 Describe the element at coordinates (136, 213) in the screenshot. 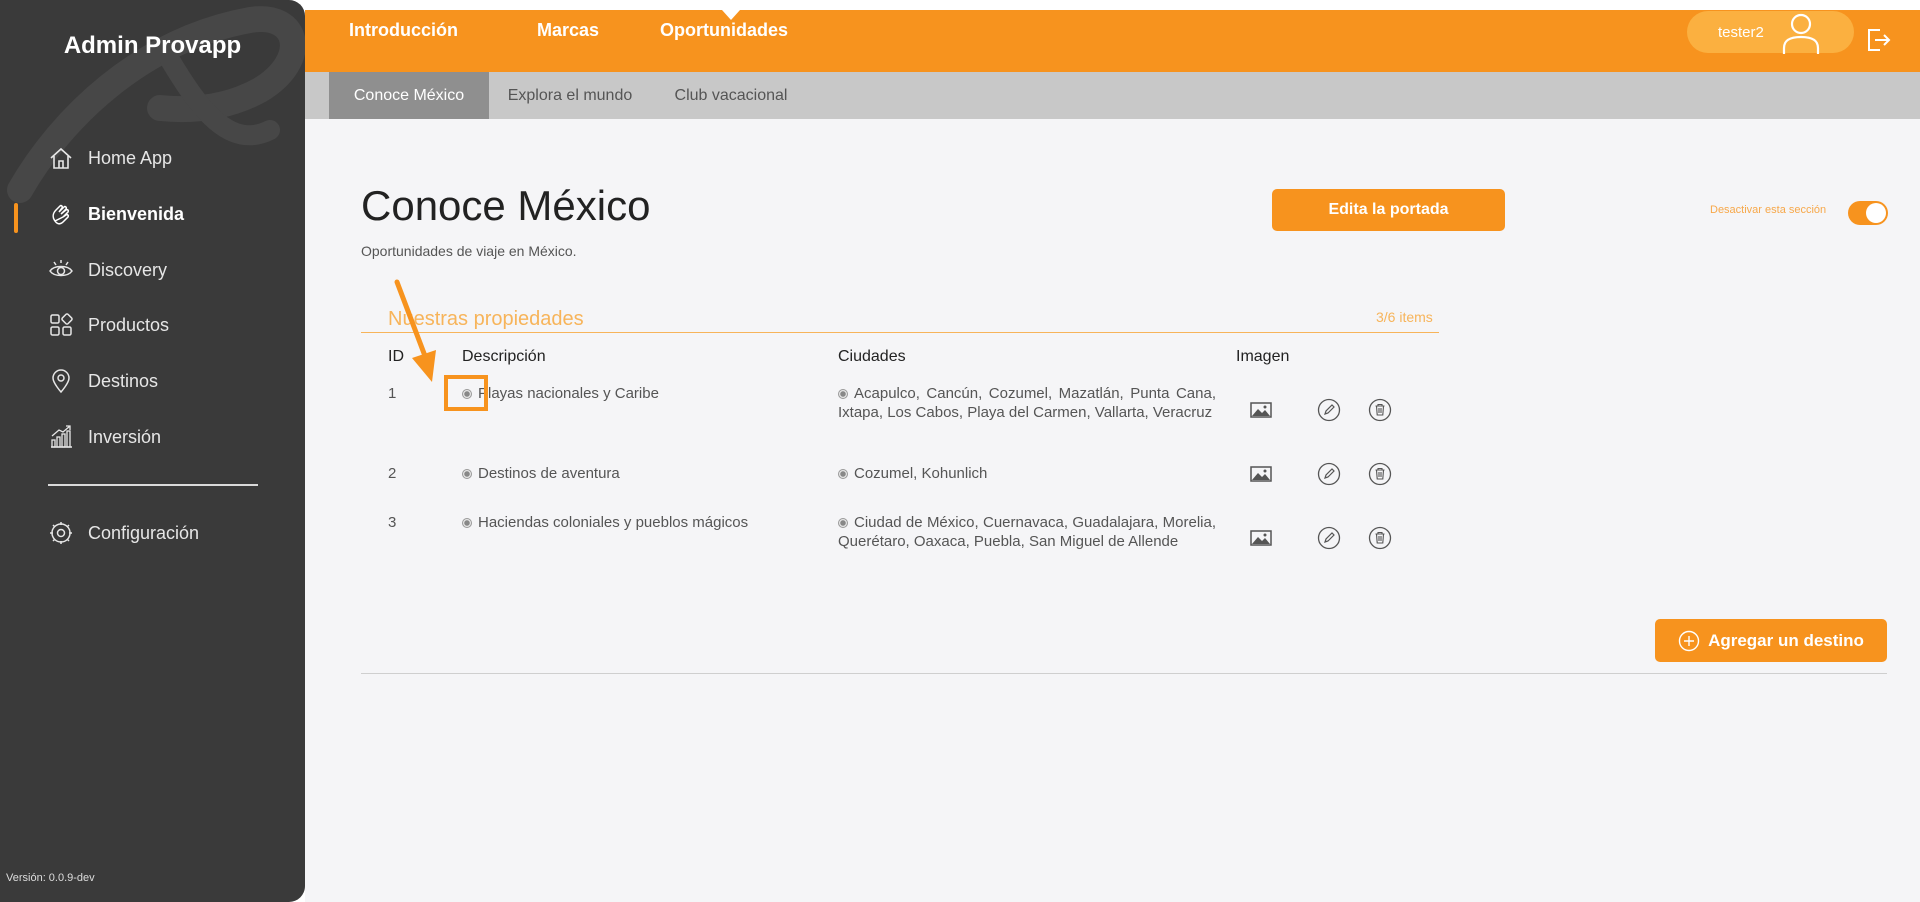

I see `sidebar-item-label: Bienvenida` at that location.